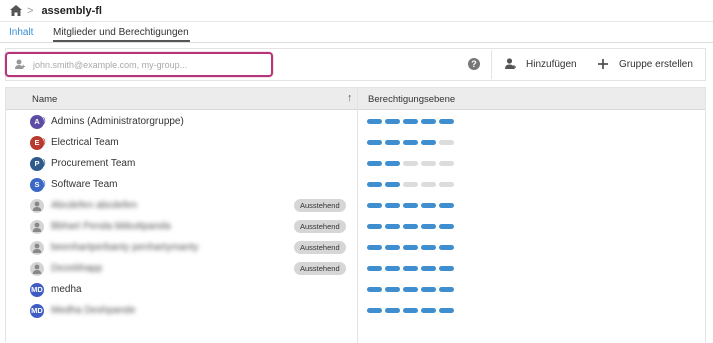 The width and height of the screenshot is (713, 343). What do you see at coordinates (37, 122) in the screenshot?
I see `avatar: A` at bounding box center [37, 122].